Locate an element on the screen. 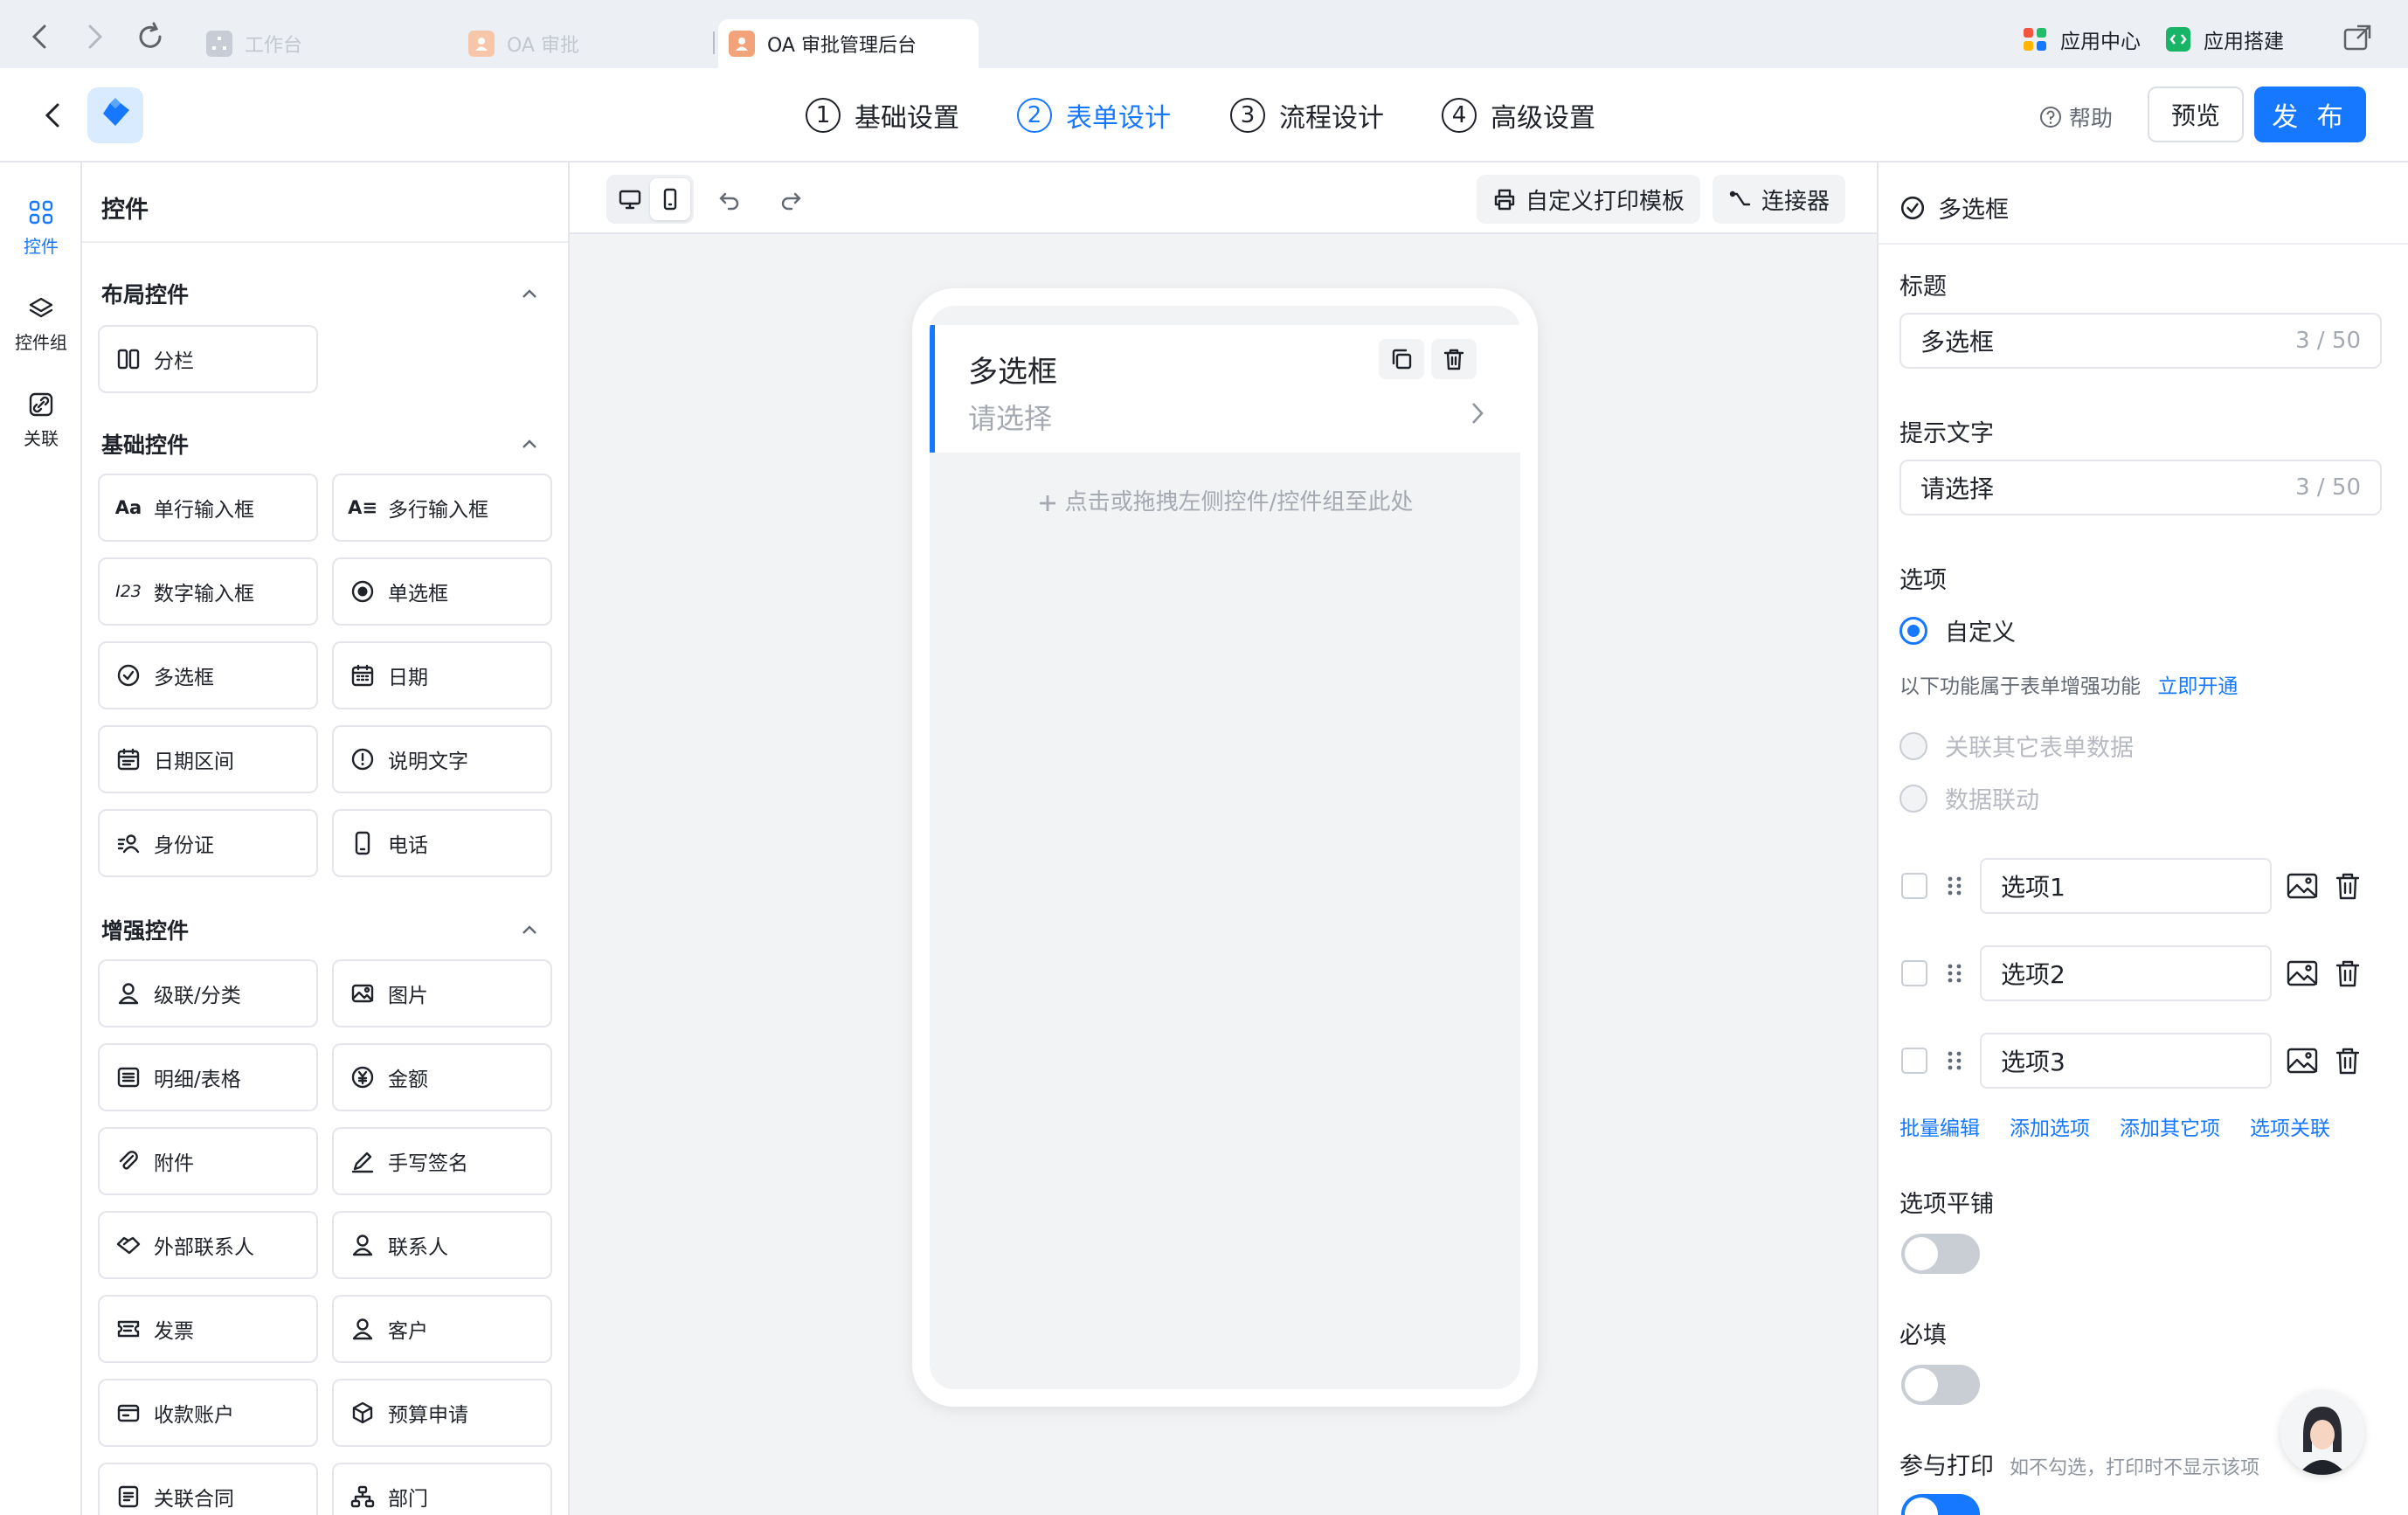  enable-now-link: 立即开通 is located at coordinates (2197, 686).